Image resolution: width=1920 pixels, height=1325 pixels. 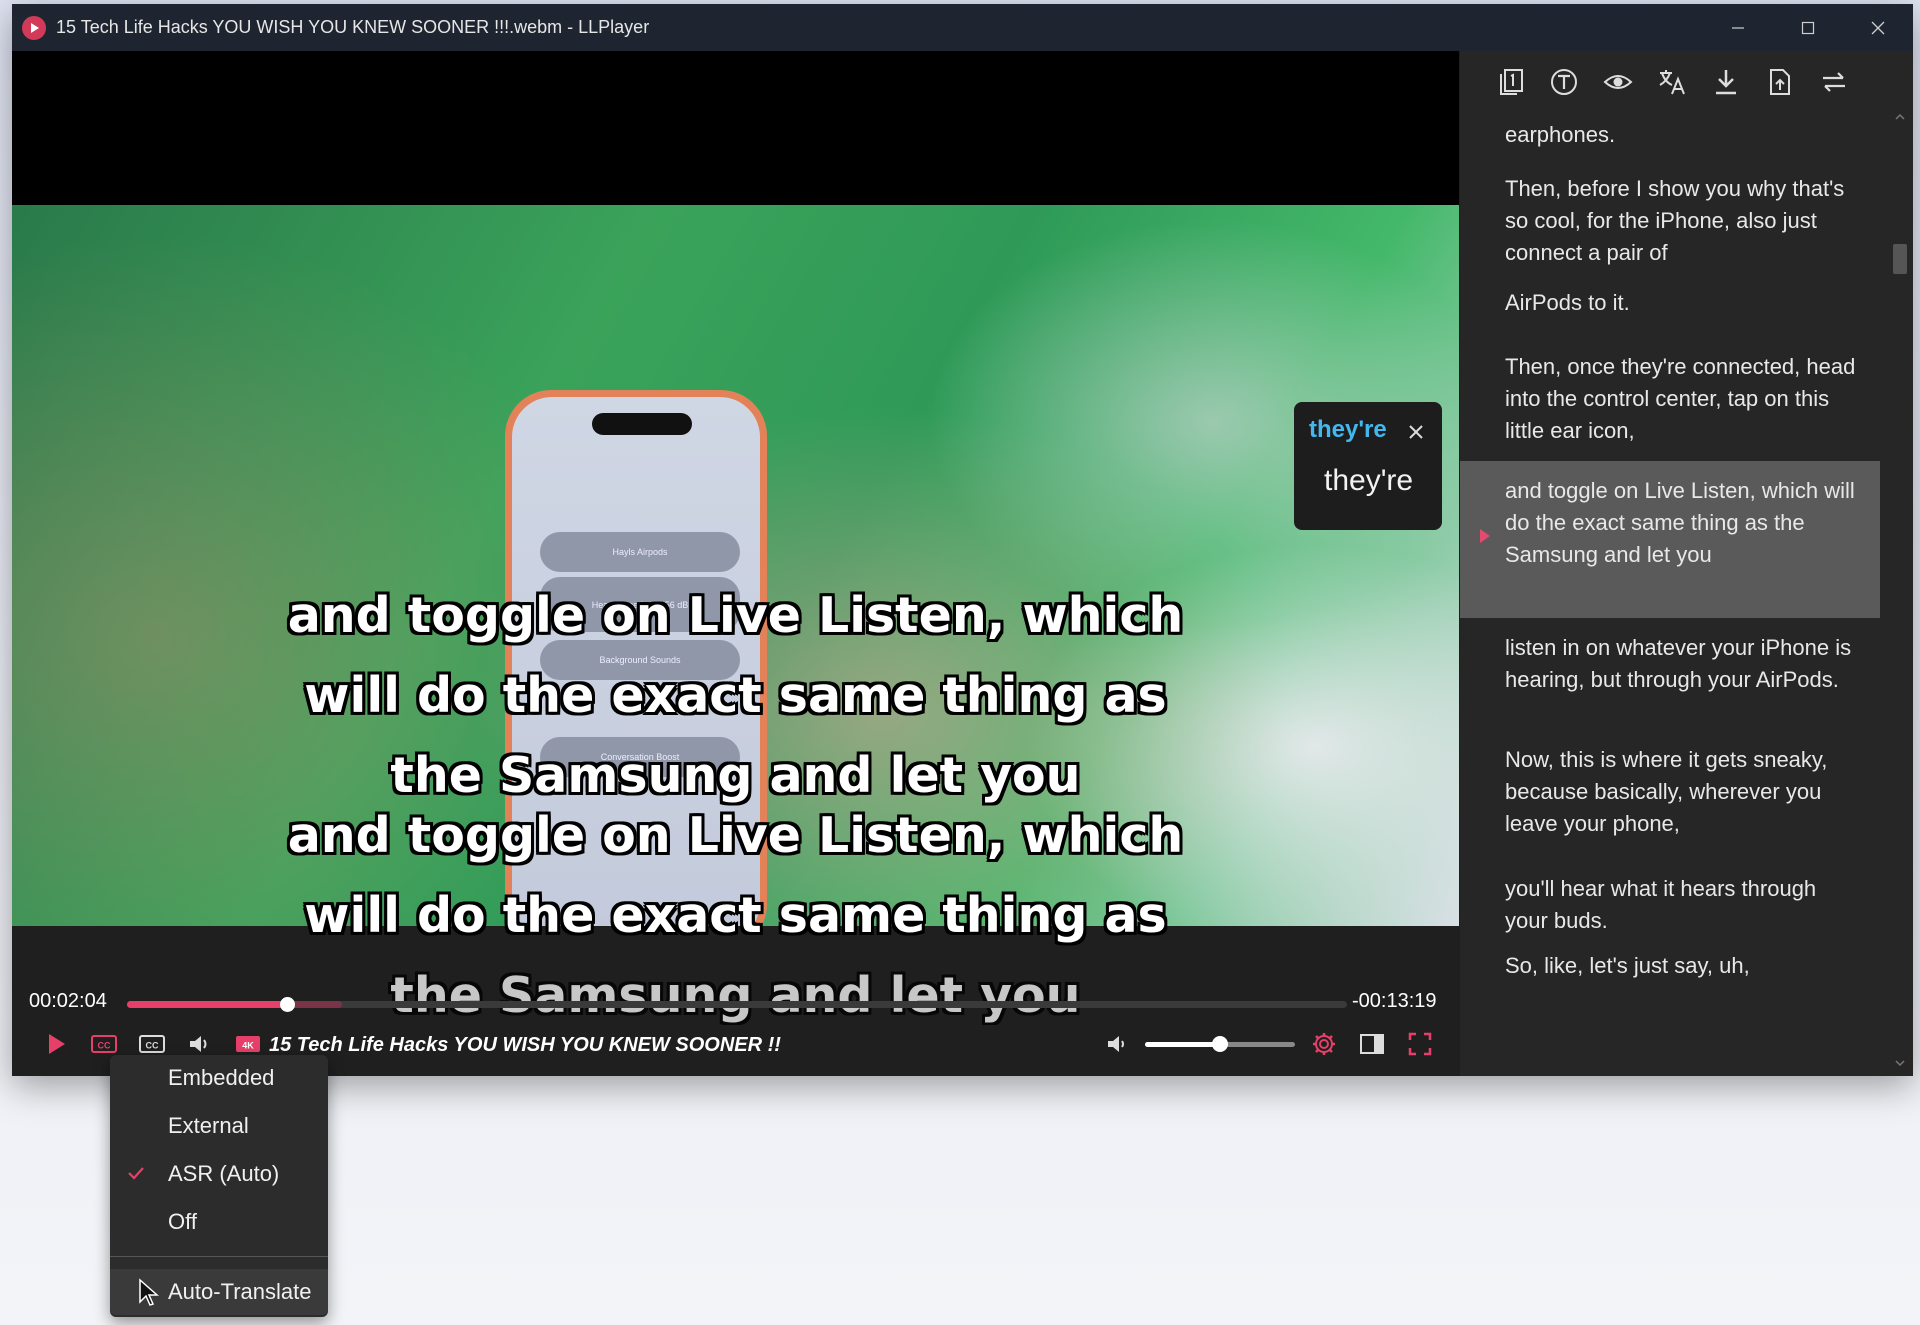 I want to click on close-button, so click(x=1878, y=27).